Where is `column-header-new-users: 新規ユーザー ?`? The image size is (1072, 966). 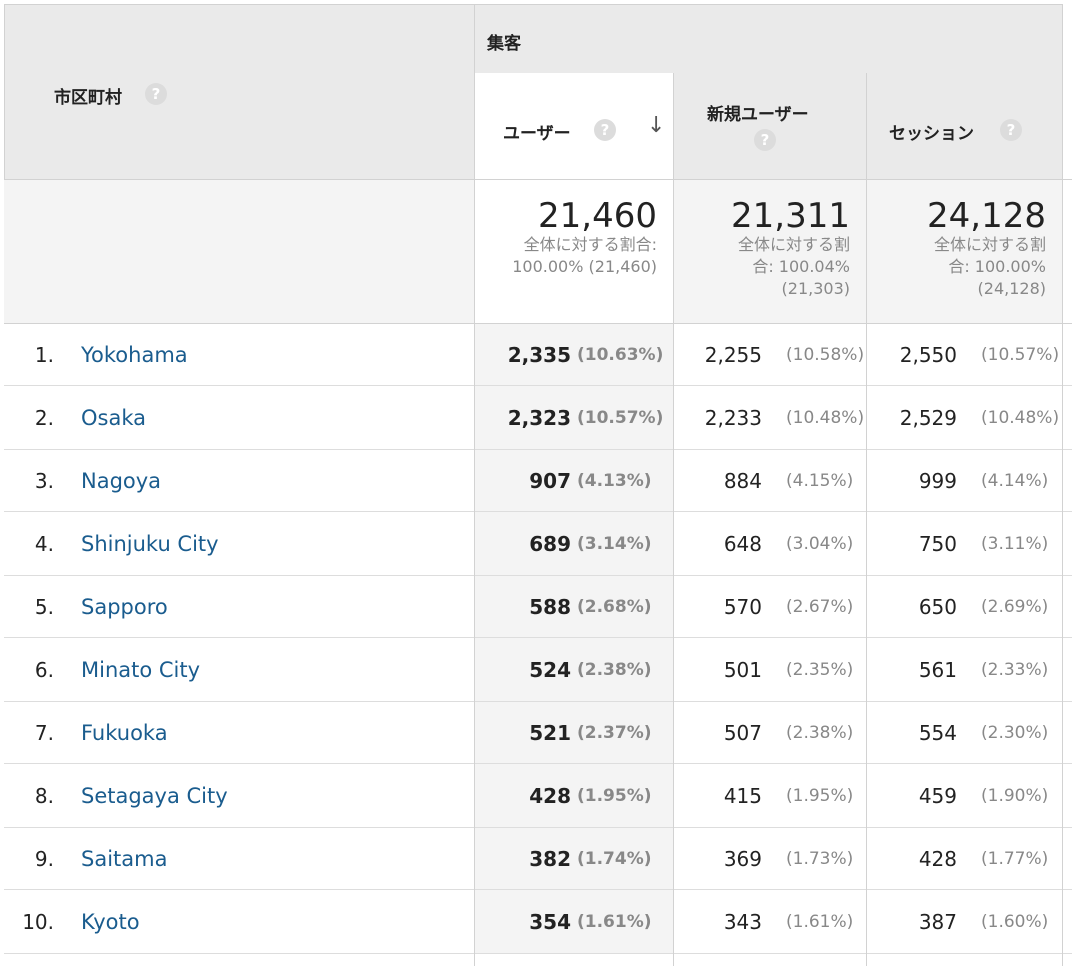
column-header-new-users: 新規ユーザー ? is located at coordinates (770, 126).